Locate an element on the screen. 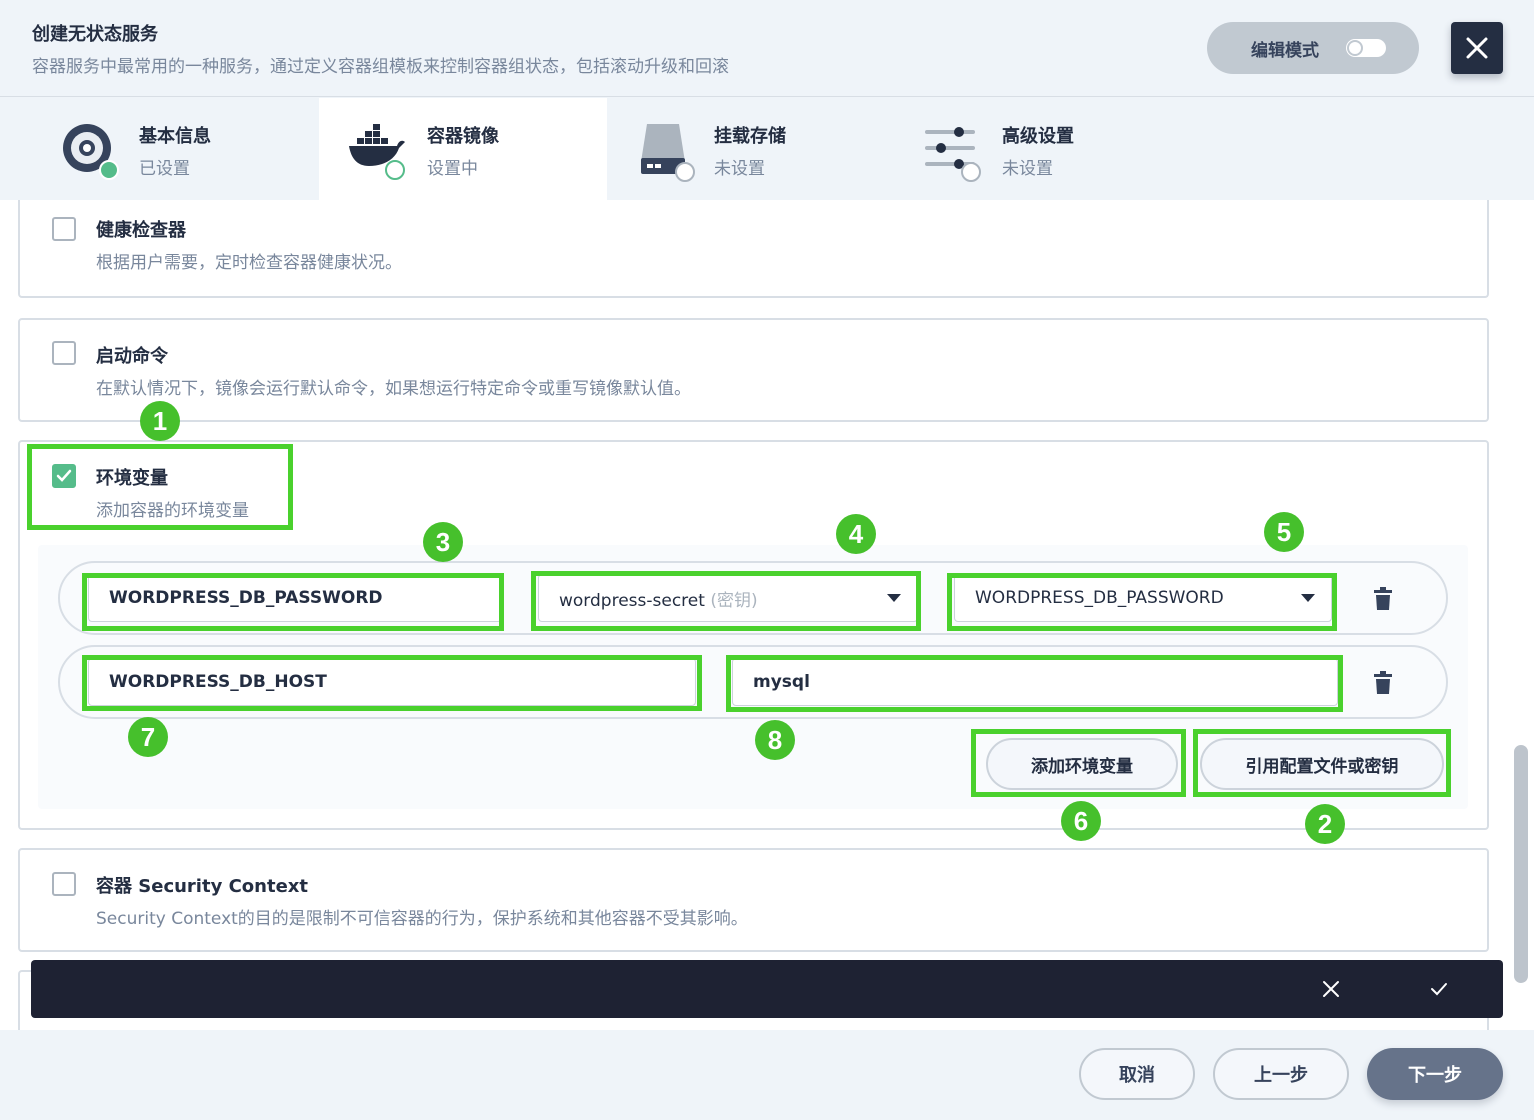  status-done-dot is located at coordinates (109, 170).